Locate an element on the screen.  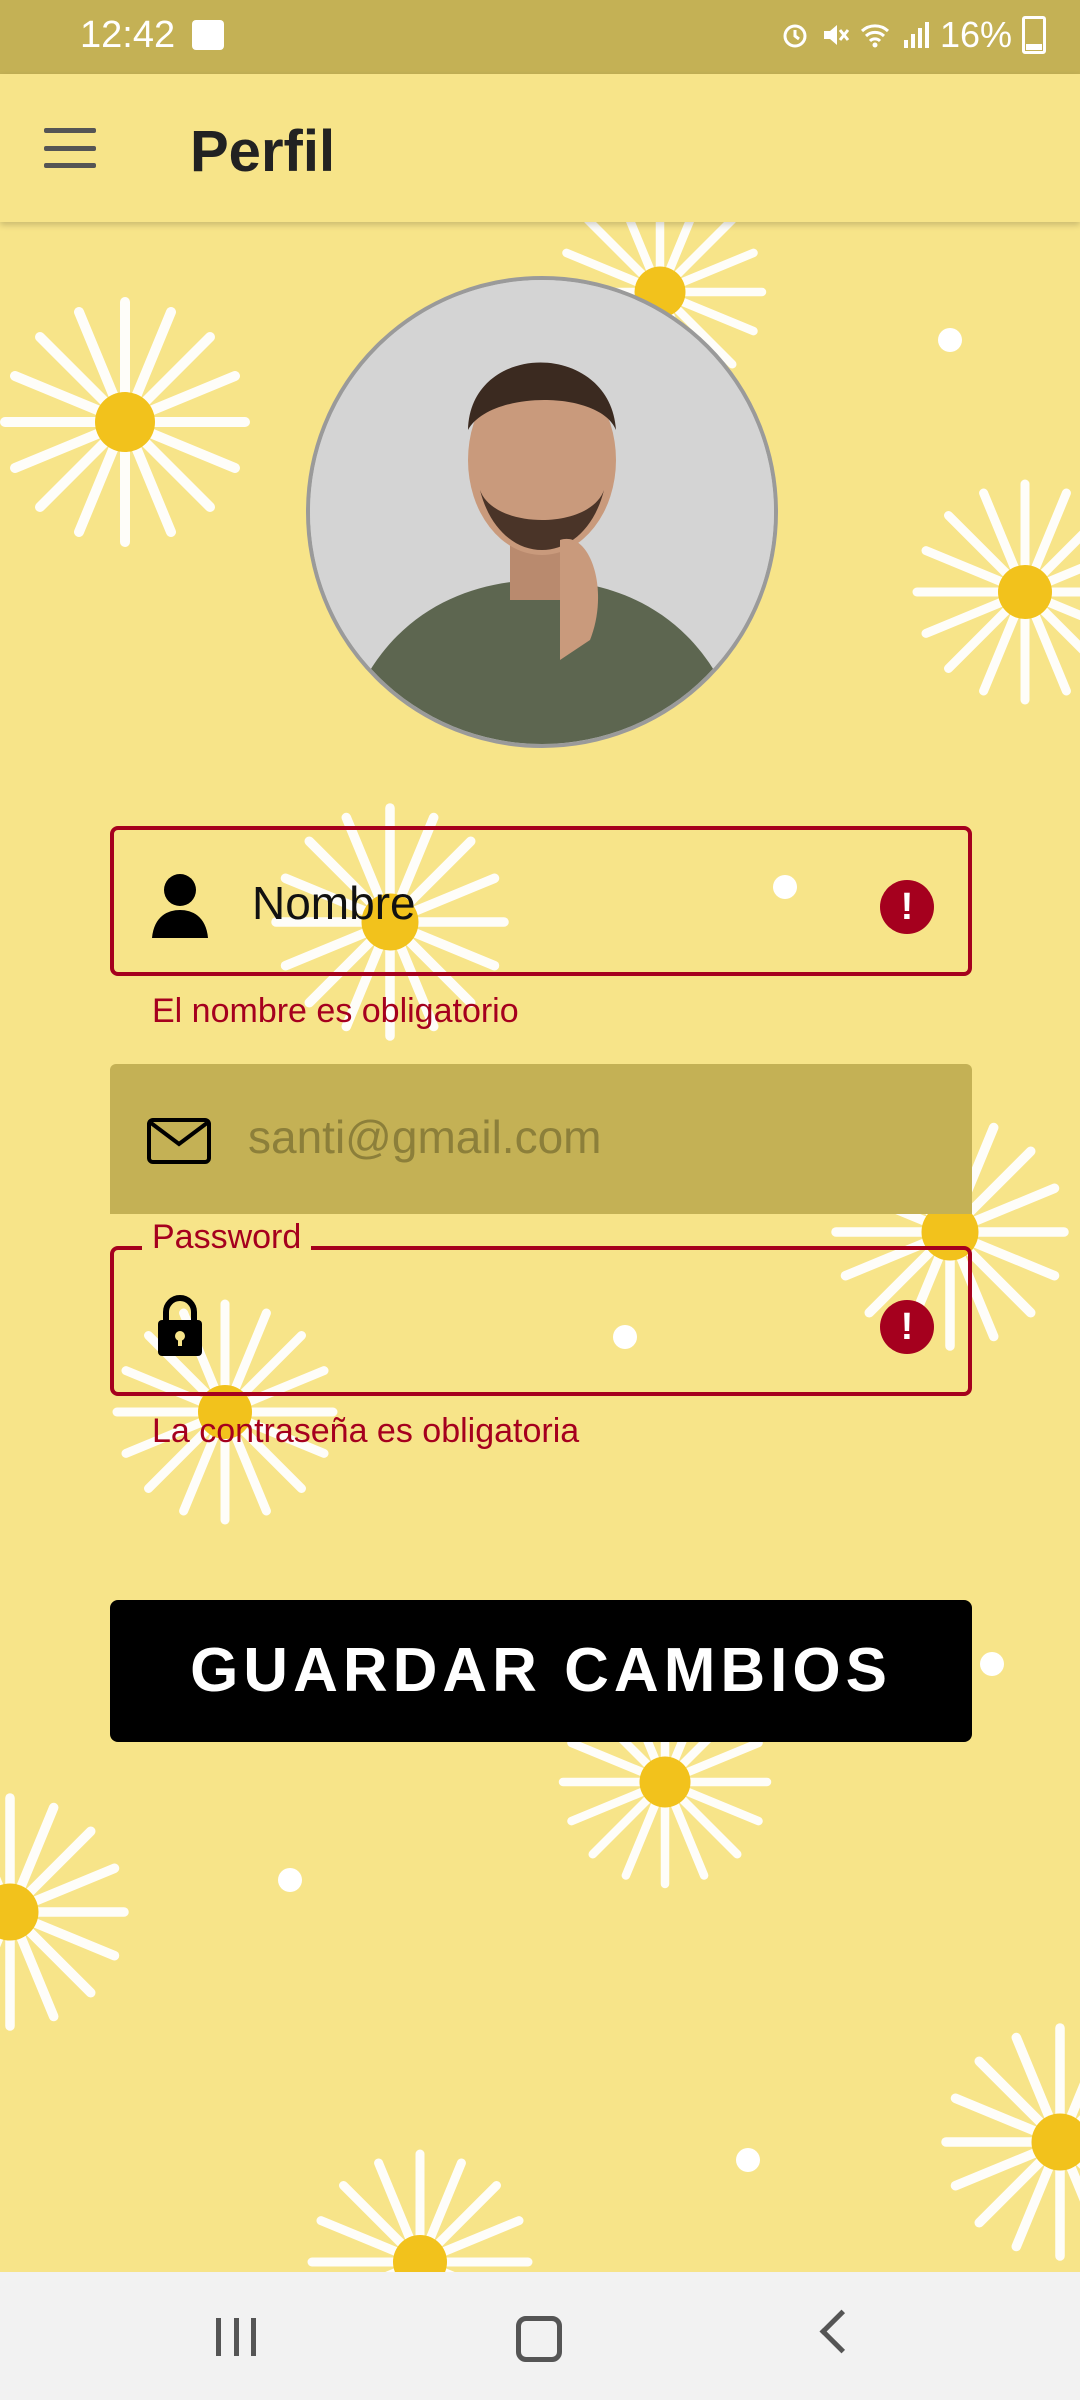
app-bar: Perfil is located at coordinates (540, 148).